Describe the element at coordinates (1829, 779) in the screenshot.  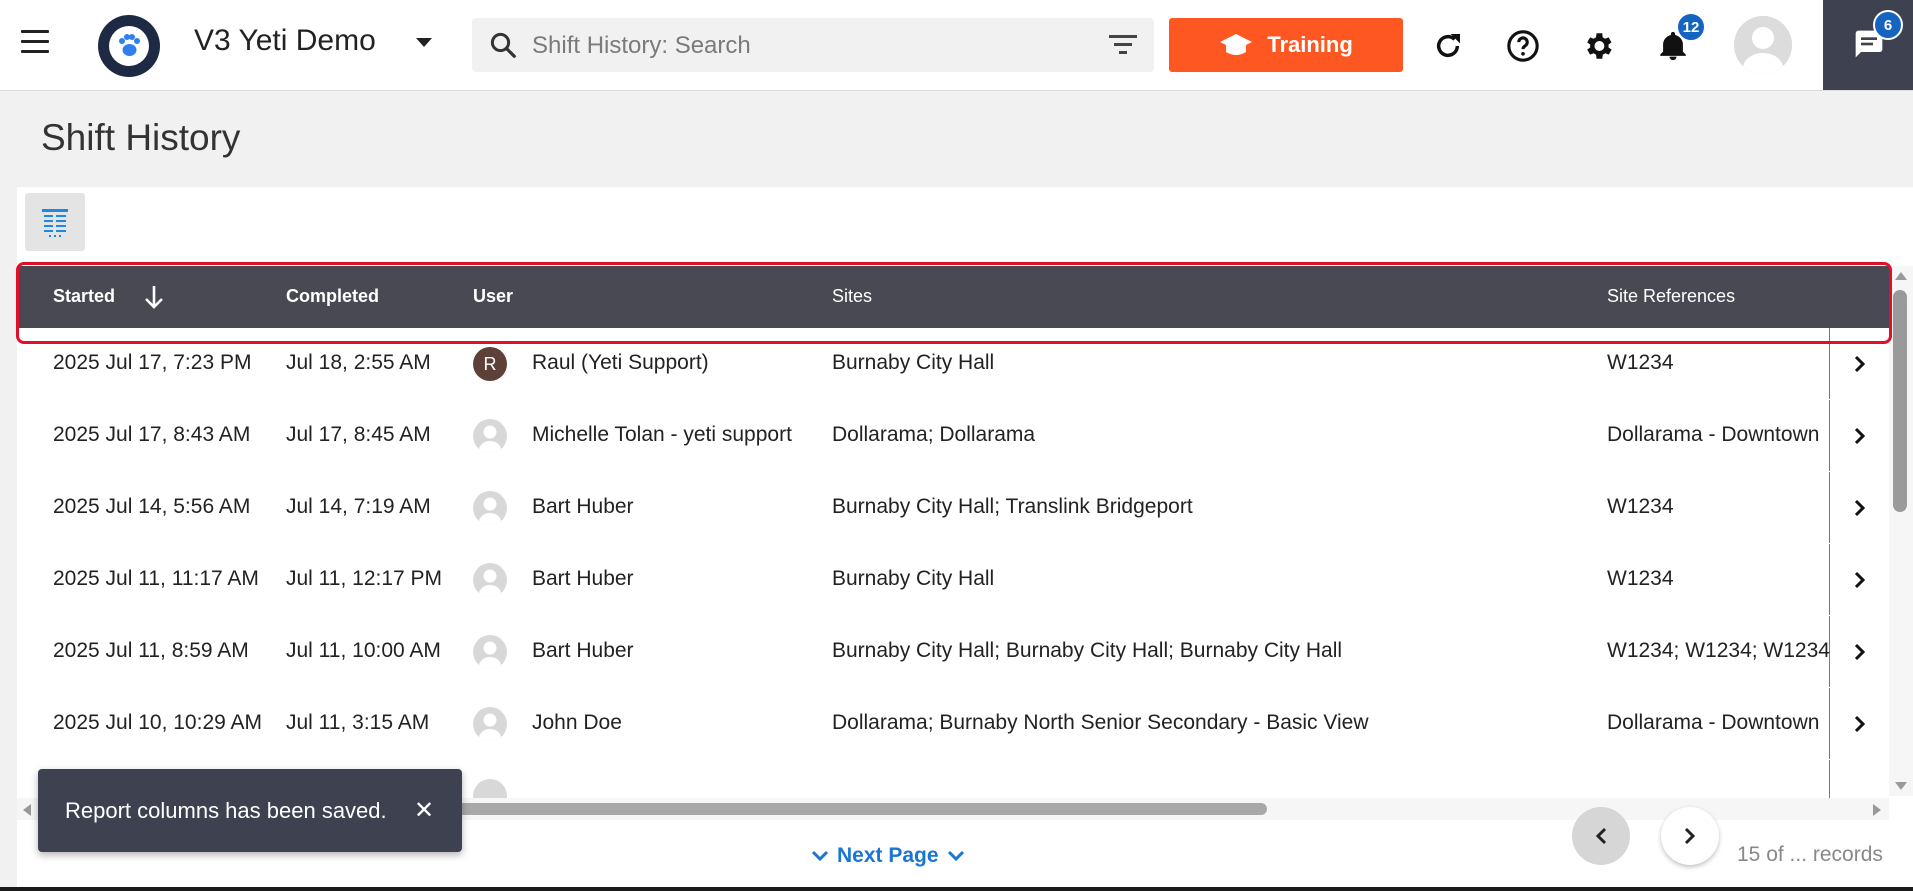
I see `column-divider` at that location.